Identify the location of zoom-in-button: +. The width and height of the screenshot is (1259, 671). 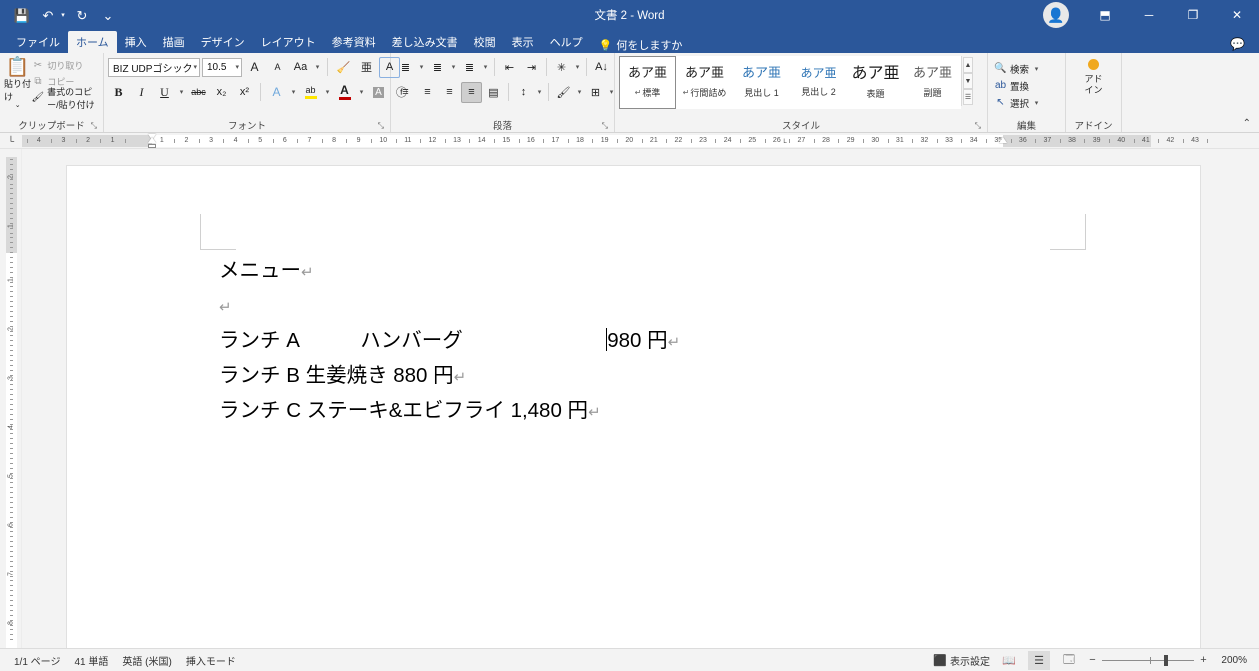
(1203, 660).